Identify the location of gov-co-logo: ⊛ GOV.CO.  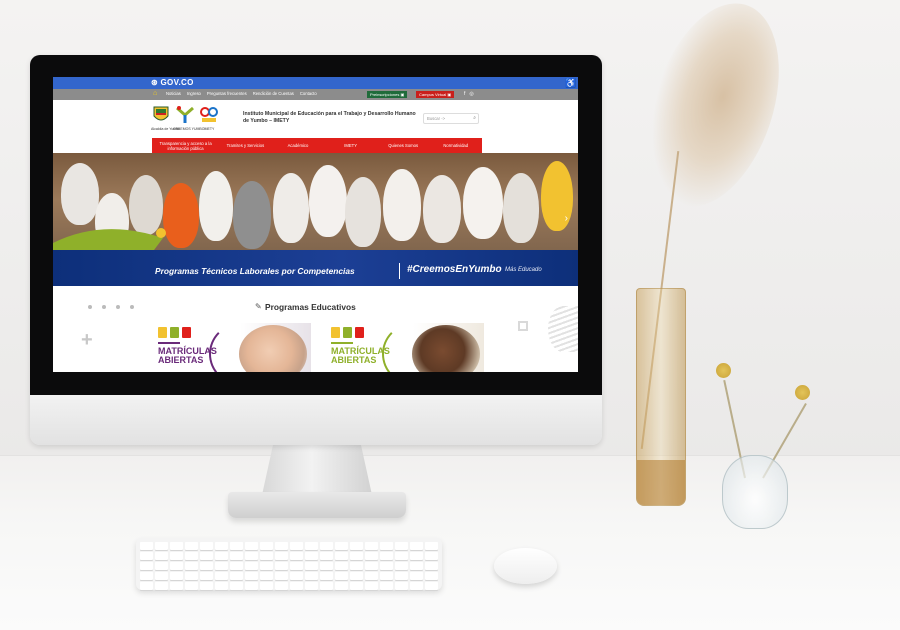
(172, 82).